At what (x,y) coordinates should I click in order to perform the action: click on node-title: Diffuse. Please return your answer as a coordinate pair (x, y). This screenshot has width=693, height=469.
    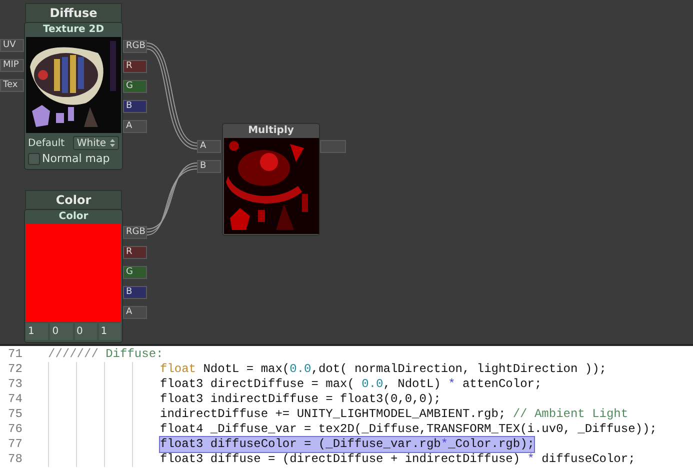
    Looking at the image, I should click on (73, 12).